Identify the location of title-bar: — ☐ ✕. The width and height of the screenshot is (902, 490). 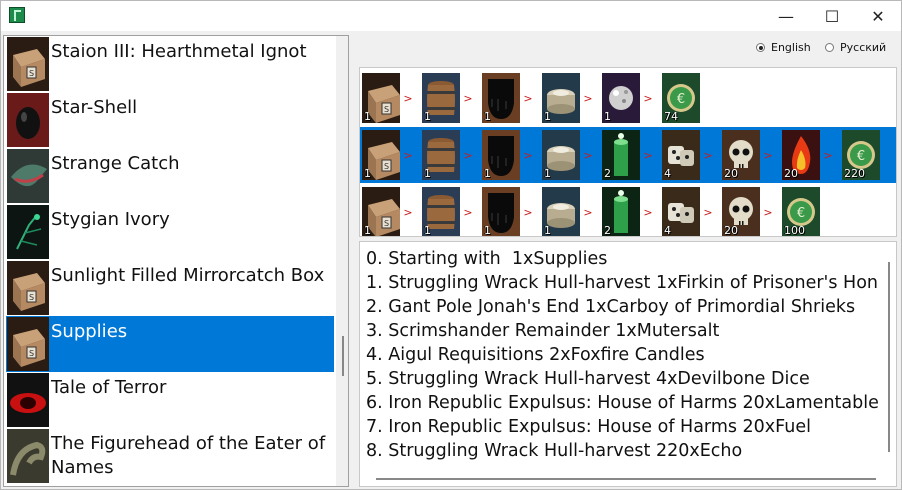
(451, 16).